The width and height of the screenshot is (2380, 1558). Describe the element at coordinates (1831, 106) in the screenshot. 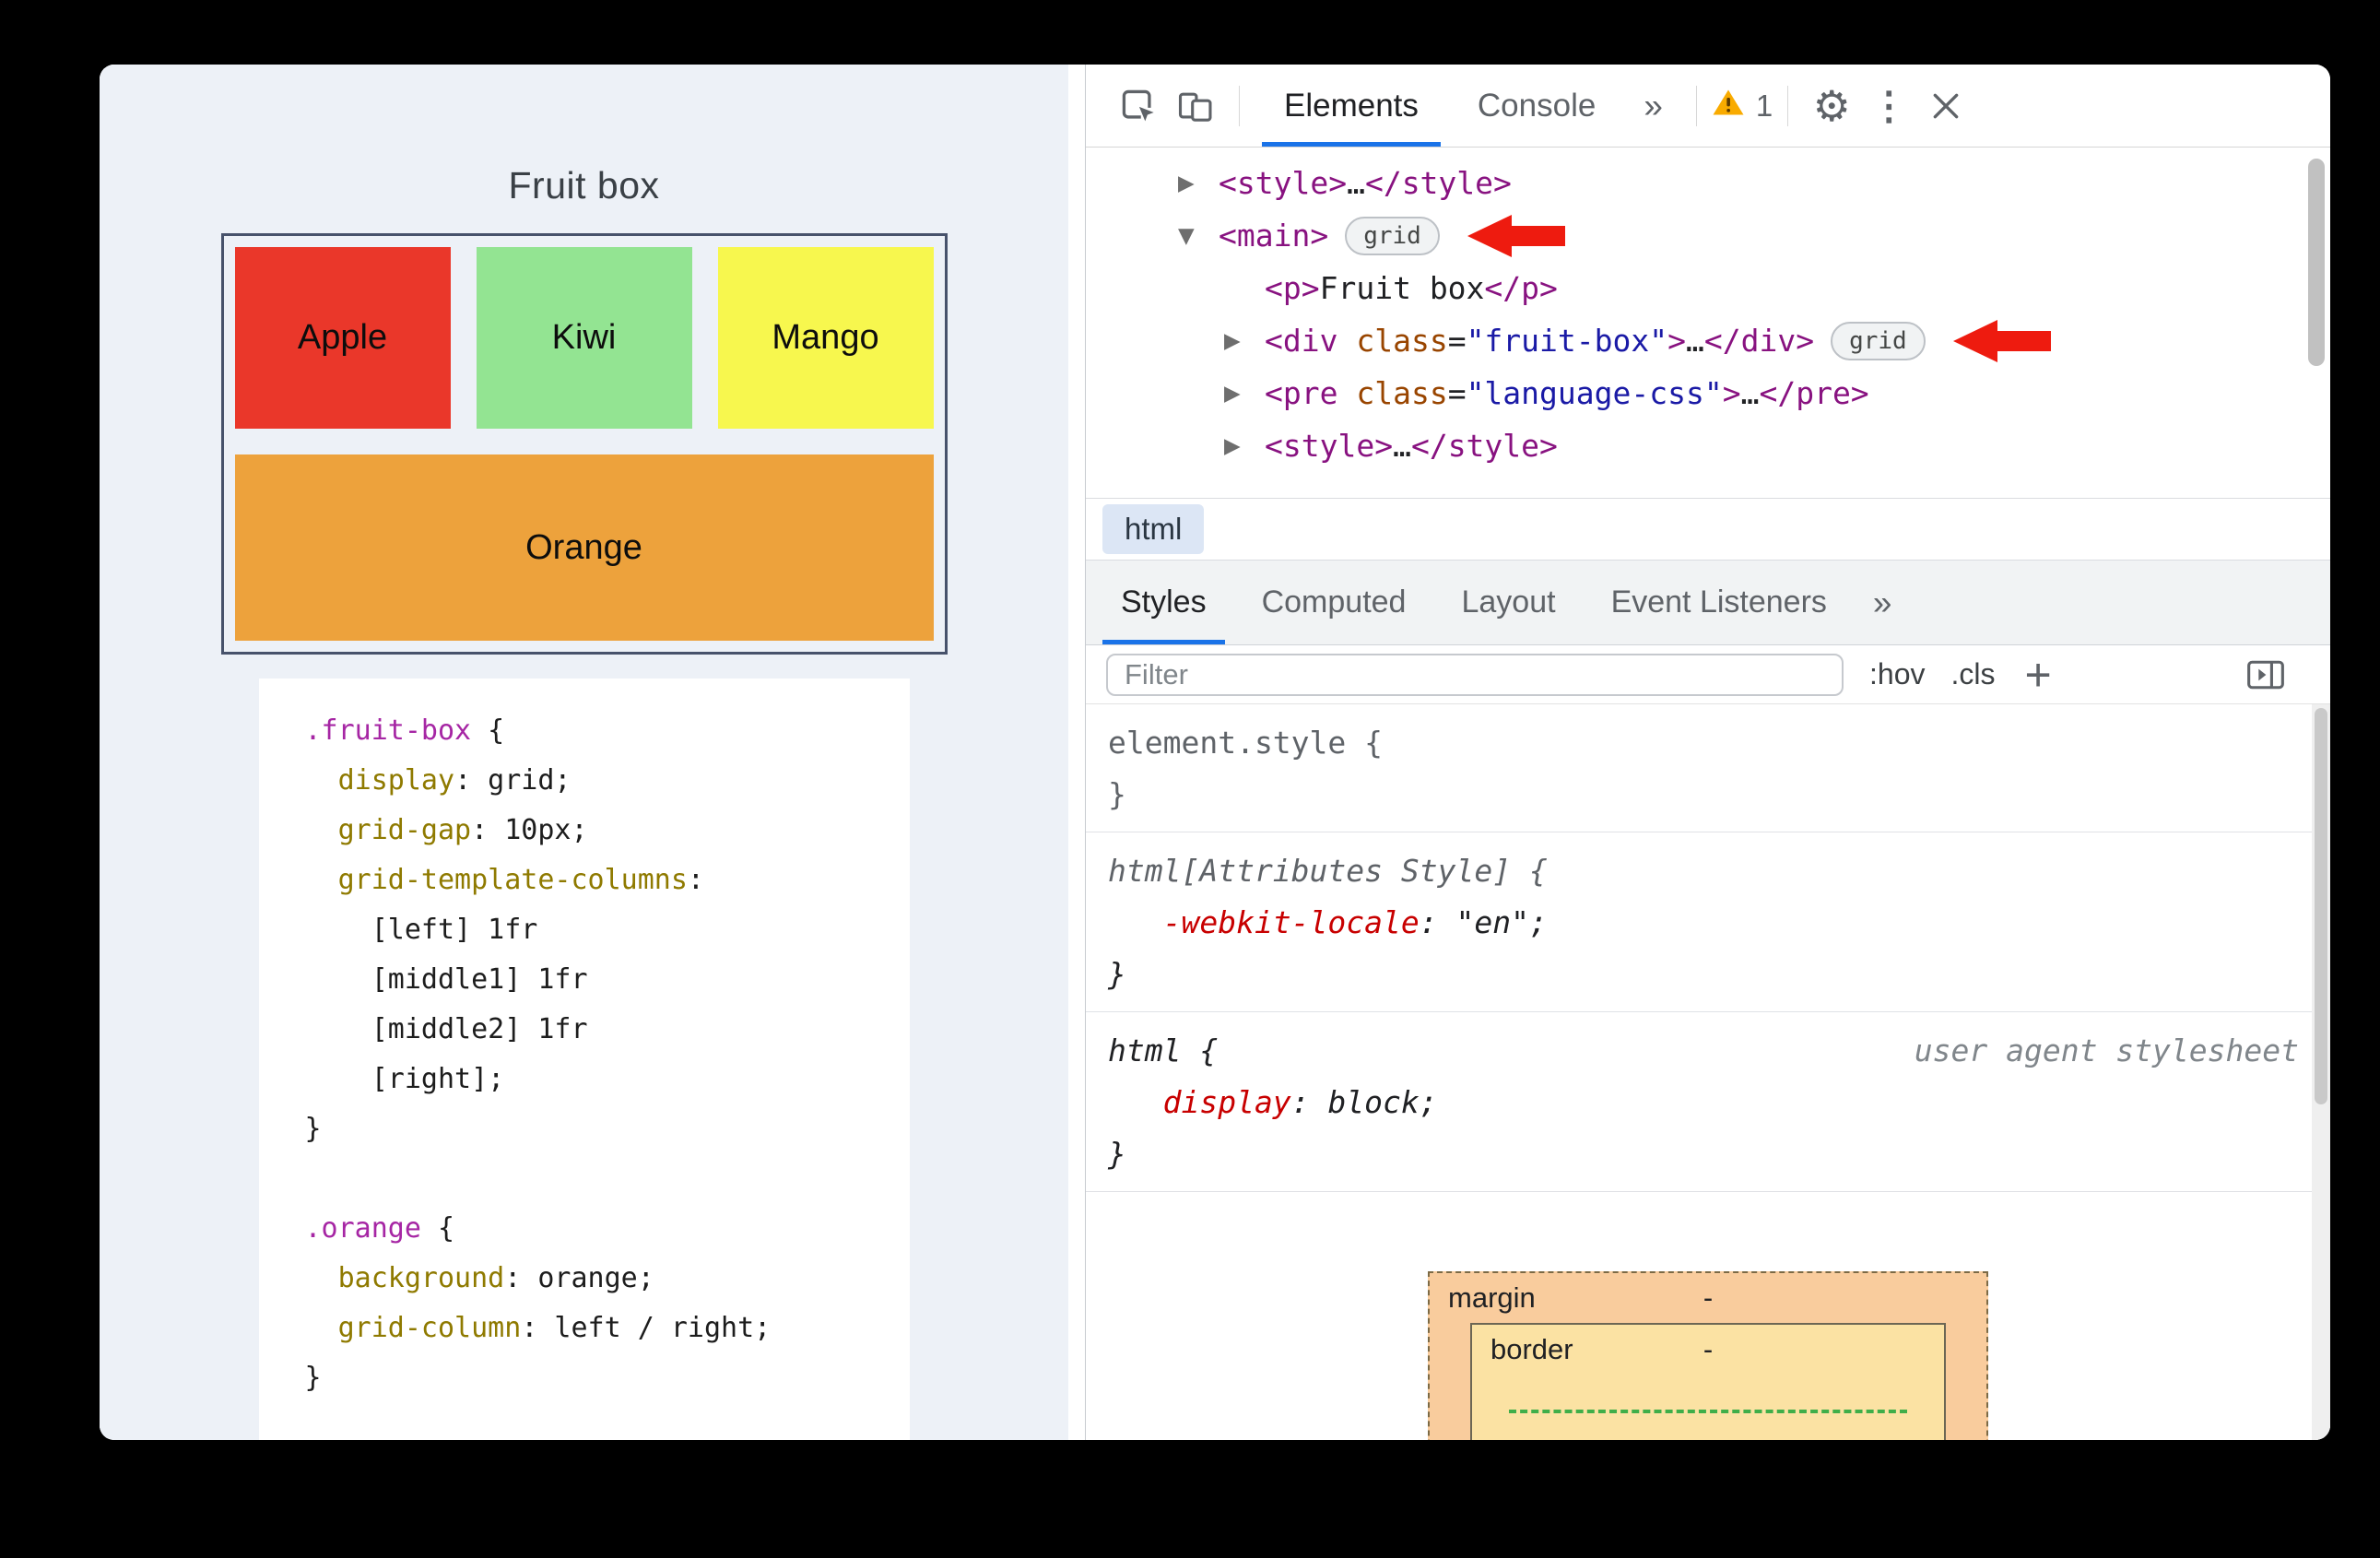

I see `settings-gear-icon: ⚙` at that location.